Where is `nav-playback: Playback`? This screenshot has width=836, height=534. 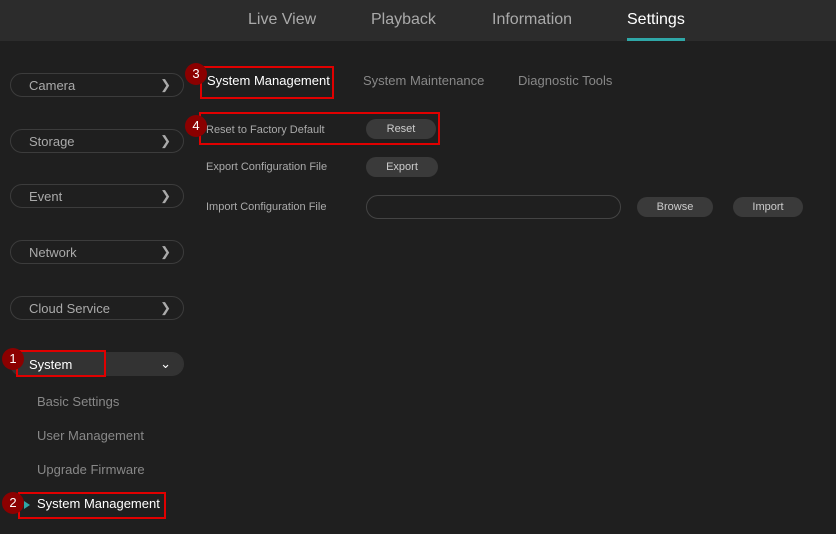 nav-playback: Playback is located at coordinates (403, 20).